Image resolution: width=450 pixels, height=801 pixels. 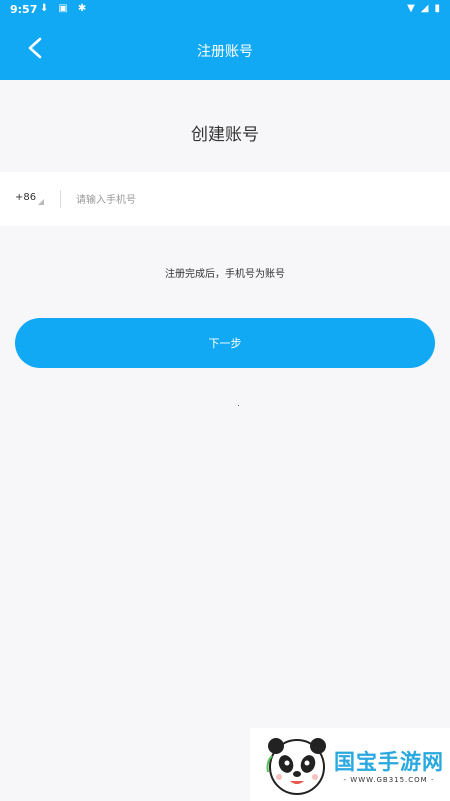 I want to click on status-icons-right: ▼ ◢ ▮, so click(x=423, y=8).